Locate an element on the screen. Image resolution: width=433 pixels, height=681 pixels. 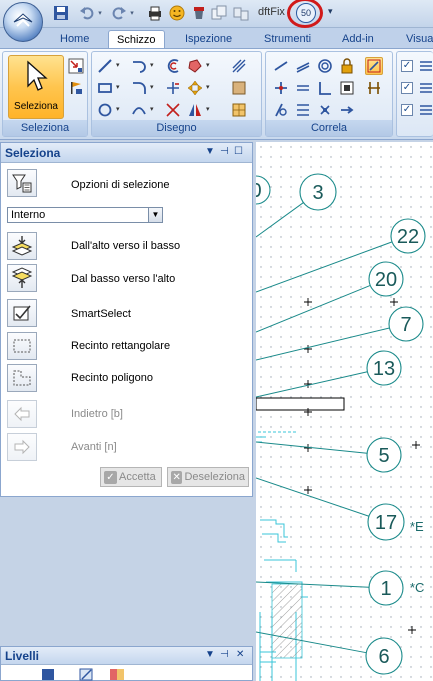
back-button is located at coordinates (22, 414).